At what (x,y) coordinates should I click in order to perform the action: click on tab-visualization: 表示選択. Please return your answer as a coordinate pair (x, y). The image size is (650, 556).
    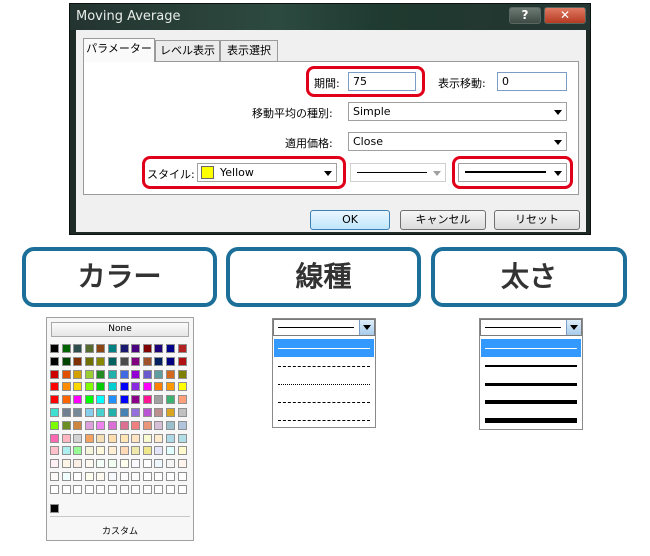
    Looking at the image, I should click on (249, 50).